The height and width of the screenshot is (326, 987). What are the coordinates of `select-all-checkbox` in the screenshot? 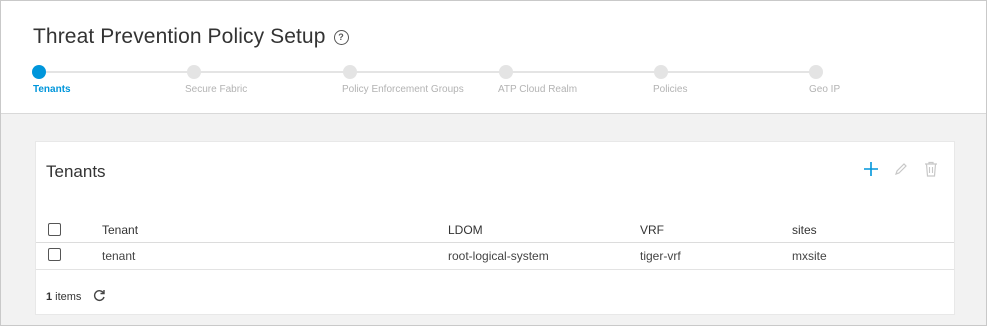 It's located at (54, 229).